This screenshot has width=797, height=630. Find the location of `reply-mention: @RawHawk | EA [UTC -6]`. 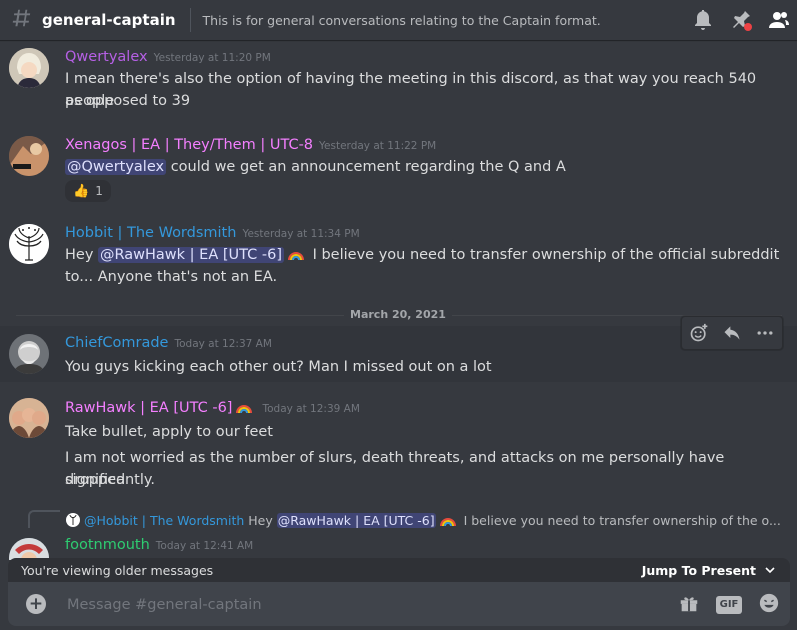

reply-mention: @RawHawk | EA [UTC -6] is located at coordinates (356, 520).